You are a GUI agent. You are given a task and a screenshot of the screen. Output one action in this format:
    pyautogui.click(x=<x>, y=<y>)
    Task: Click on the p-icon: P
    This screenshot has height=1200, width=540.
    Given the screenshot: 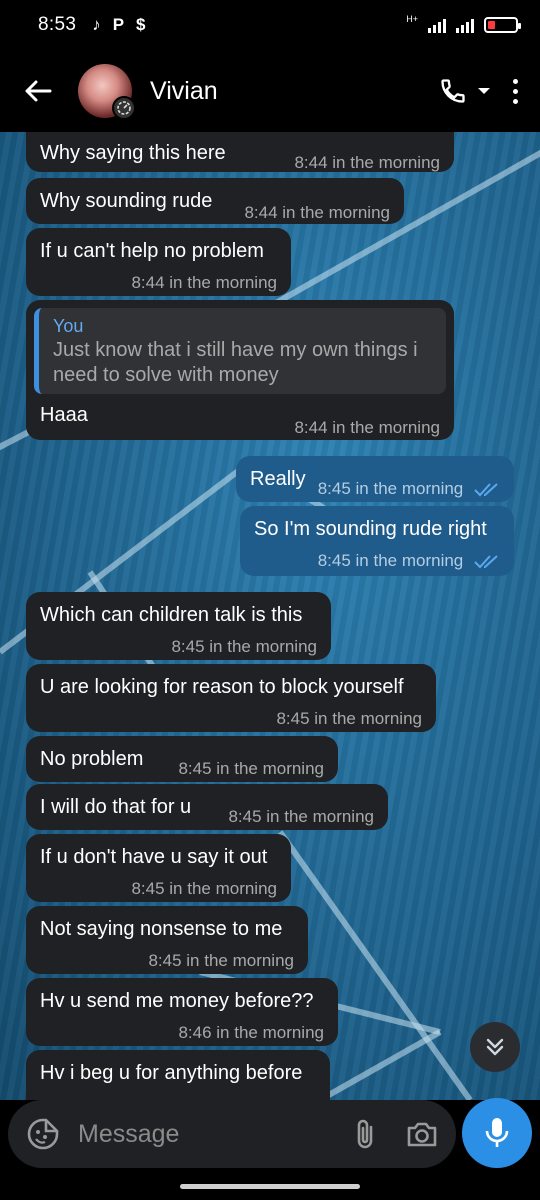 What is the action you would take?
    pyautogui.click(x=118, y=24)
    